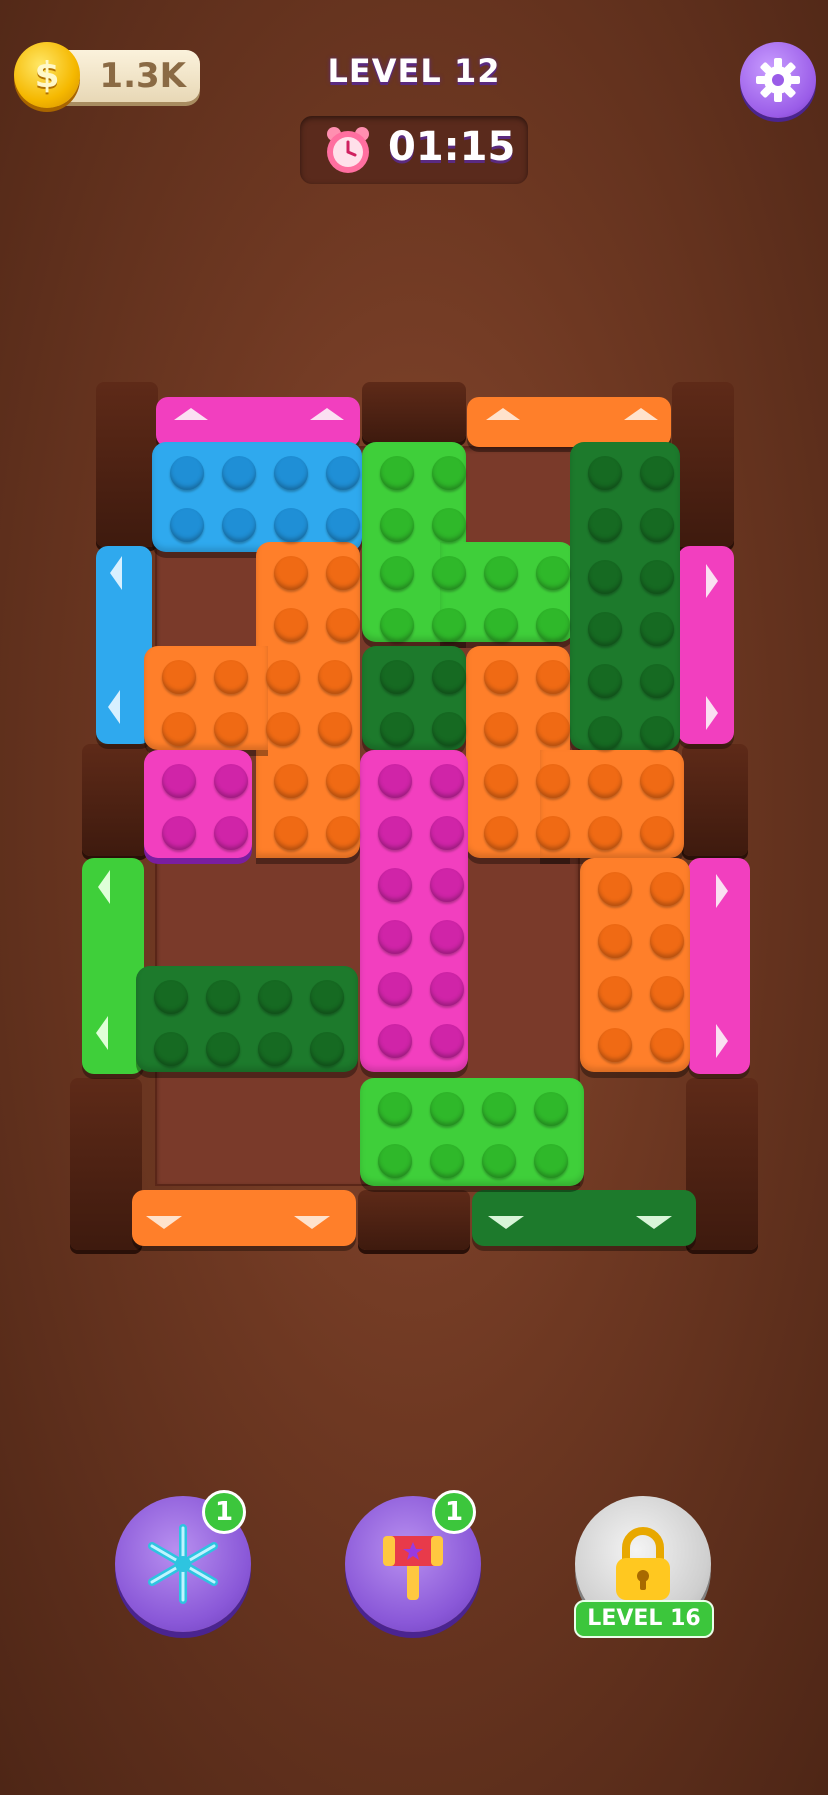 This screenshot has width=828, height=1795. Describe the element at coordinates (454, 1512) in the screenshot. I see `hammer-count-badge: 1` at that location.